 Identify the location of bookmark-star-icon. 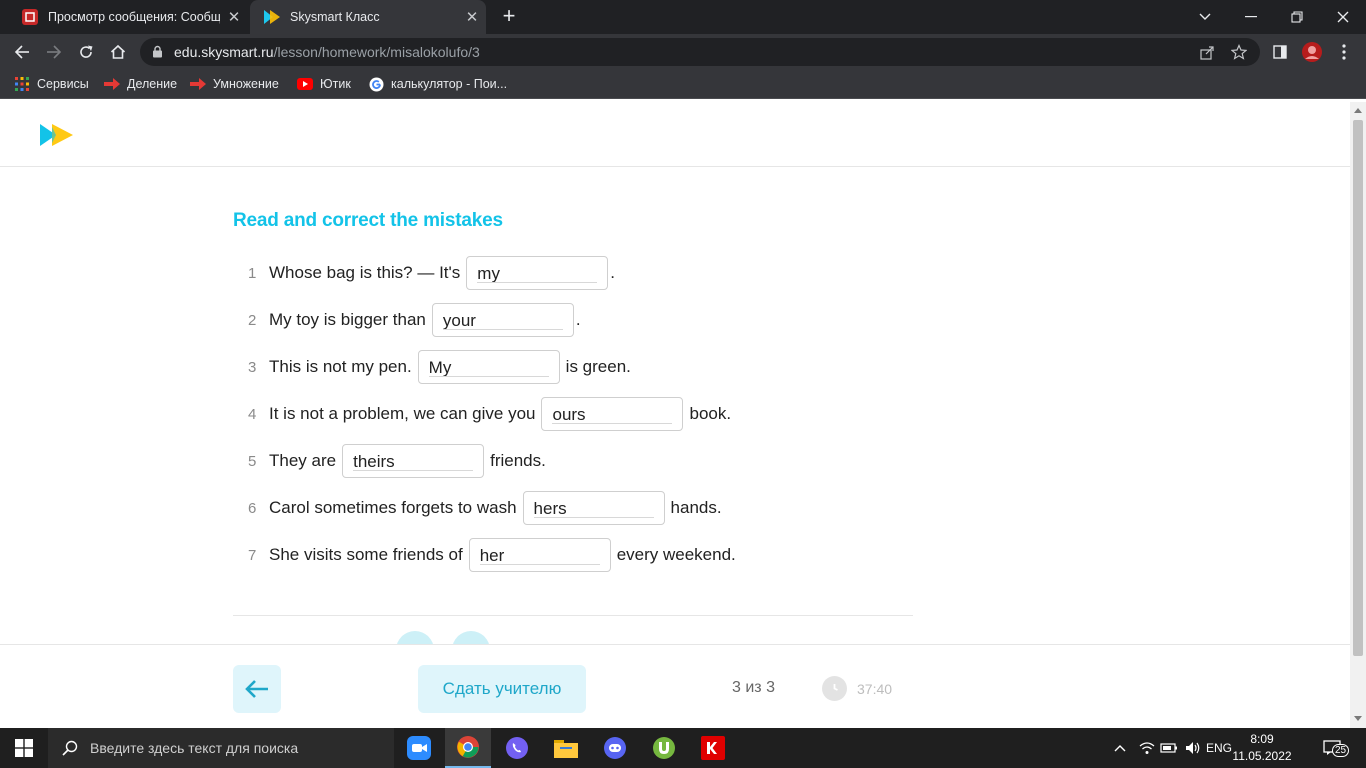
(1239, 52).